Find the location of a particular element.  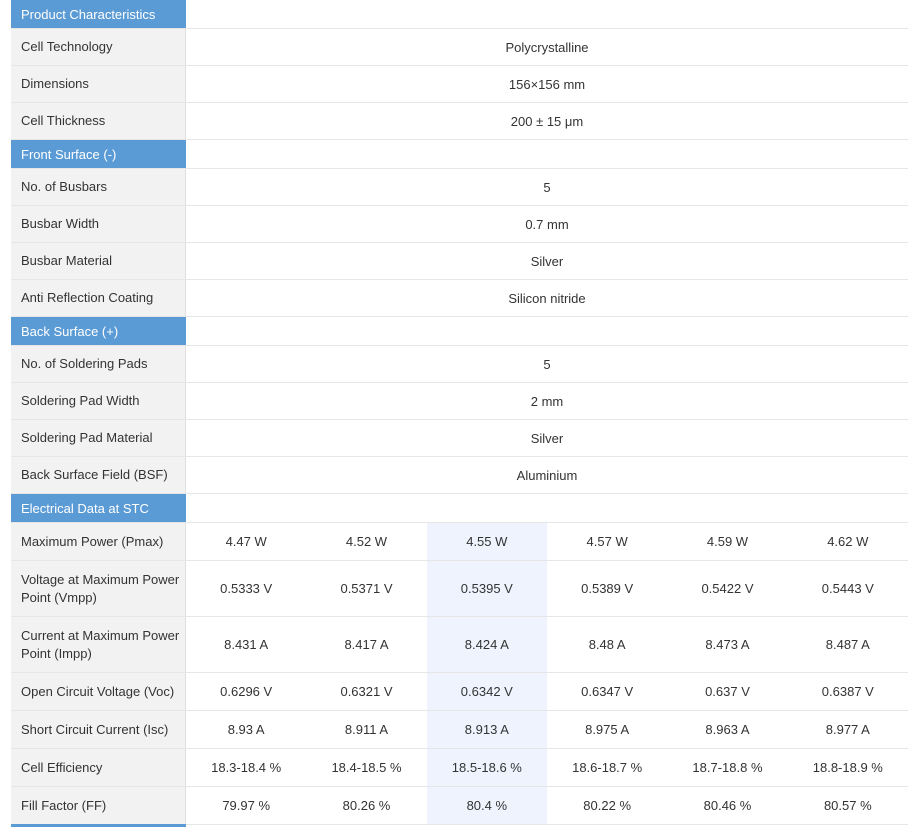

value-cell: 18.6-18.7 % is located at coordinates (607, 767).